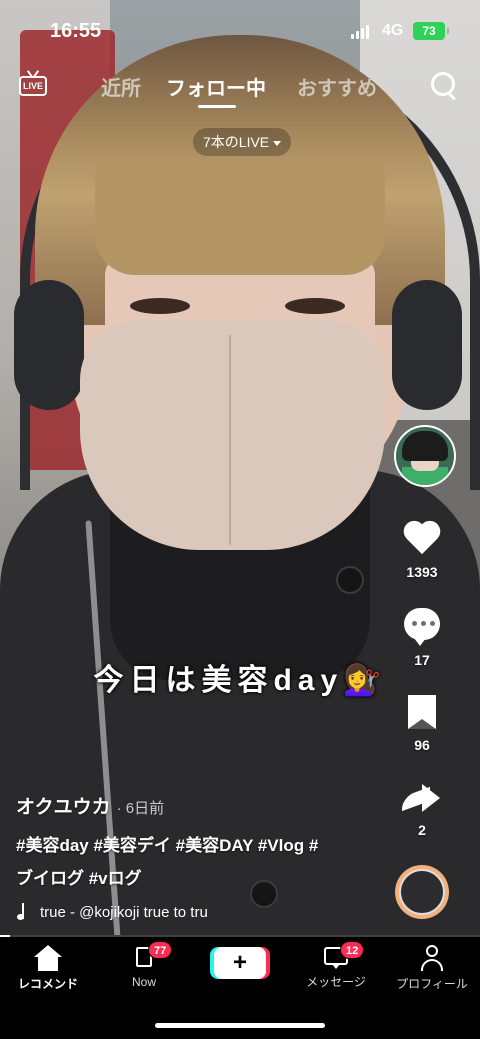 Image resolution: width=480 pixels, height=1039 pixels. I want to click on create-button: +, so click(240, 963).